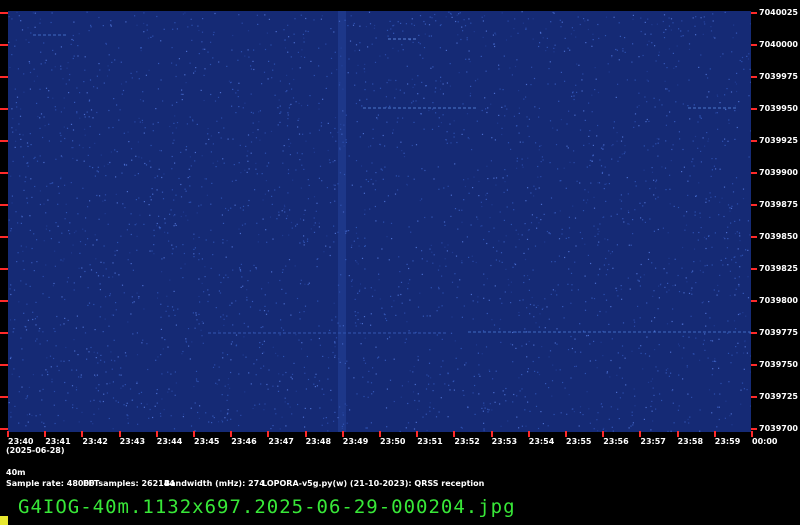  Describe the element at coordinates (778, 332) in the screenshot. I see `y-label-10: 7039775` at that location.